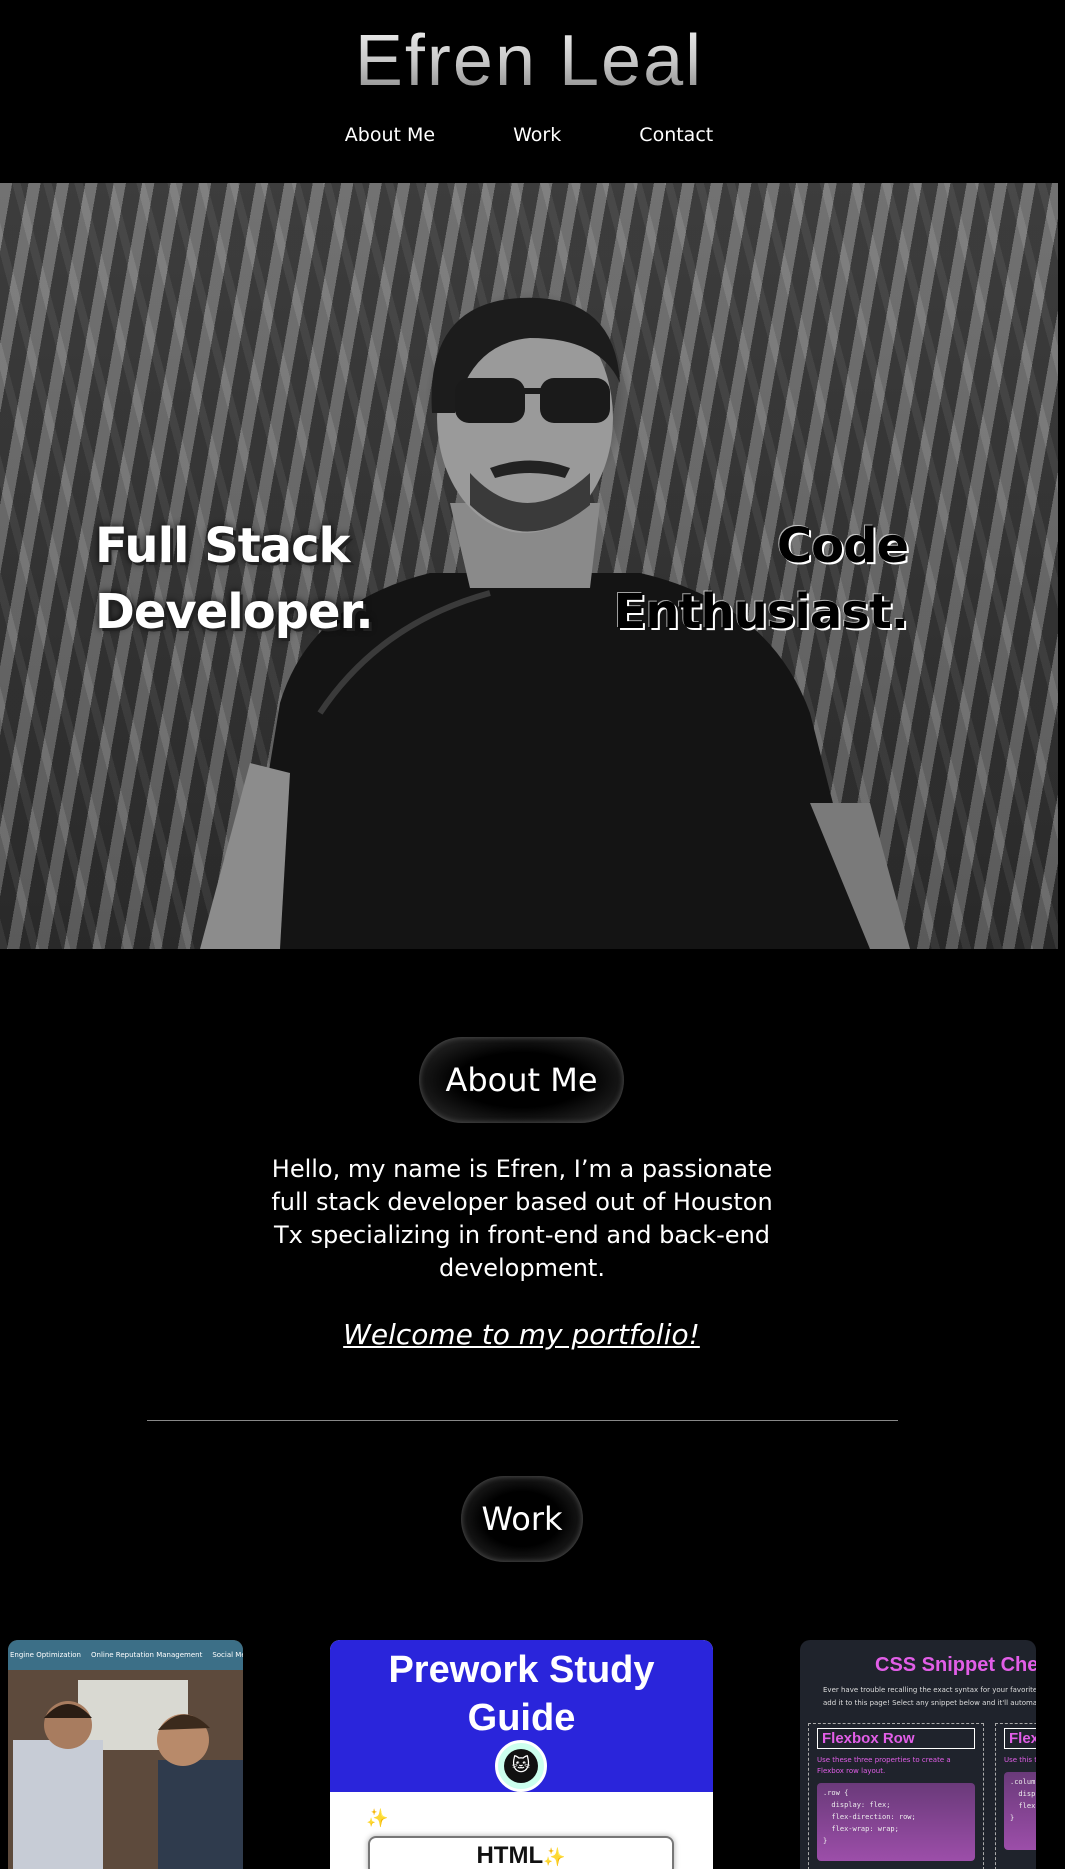  I want to click on hero-left-line1: Full Stack, so click(222, 546).